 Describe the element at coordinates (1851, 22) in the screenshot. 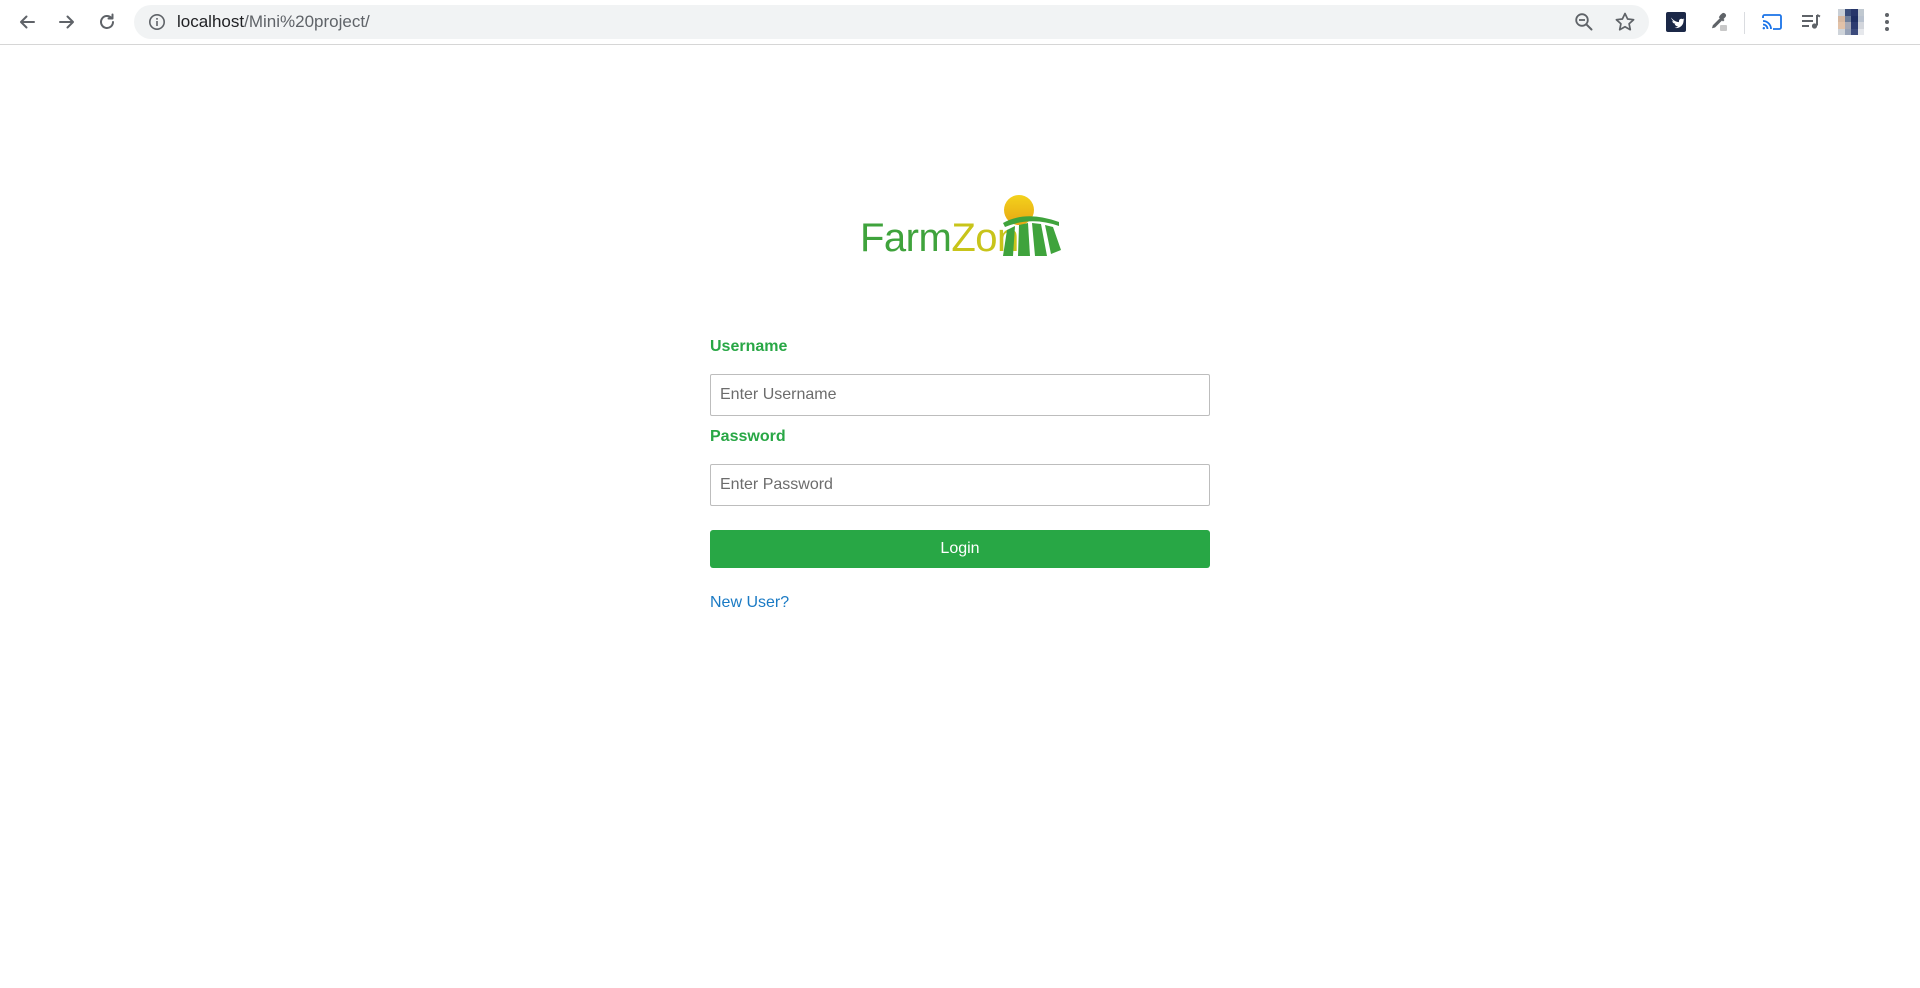

I see `avatar` at that location.